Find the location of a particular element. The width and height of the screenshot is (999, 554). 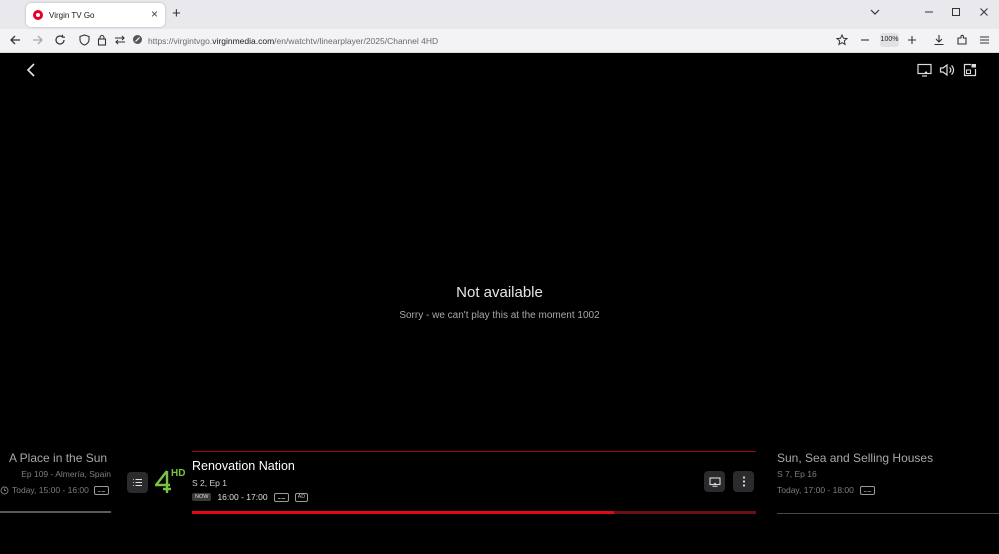

more-options-button is located at coordinates (743, 481).